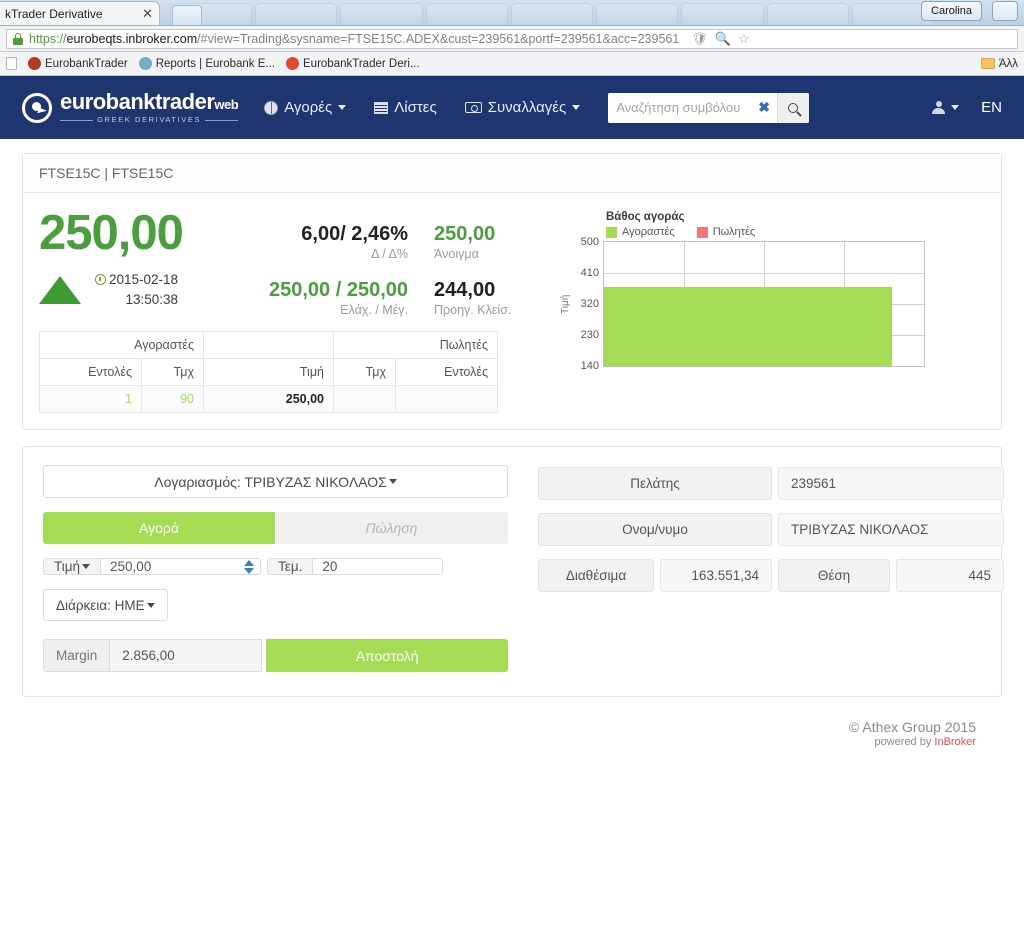 Image resolution: width=1024 pixels, height=939 pixels. I want to click on profile-button: Carolina, so click(951, 11).